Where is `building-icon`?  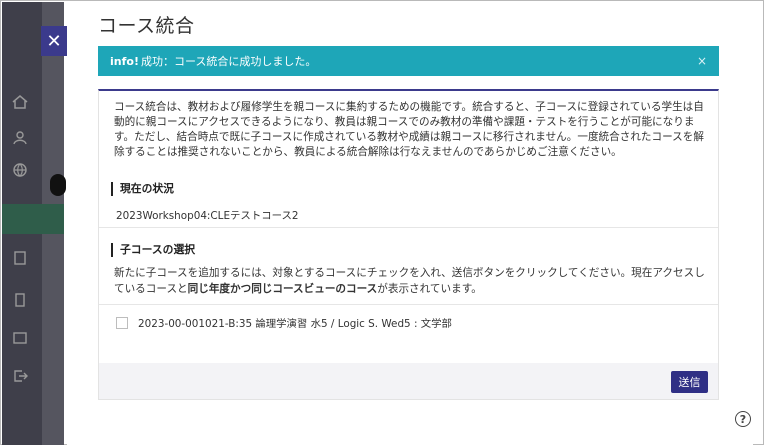 building-icon is located at coordinates (20, 257).